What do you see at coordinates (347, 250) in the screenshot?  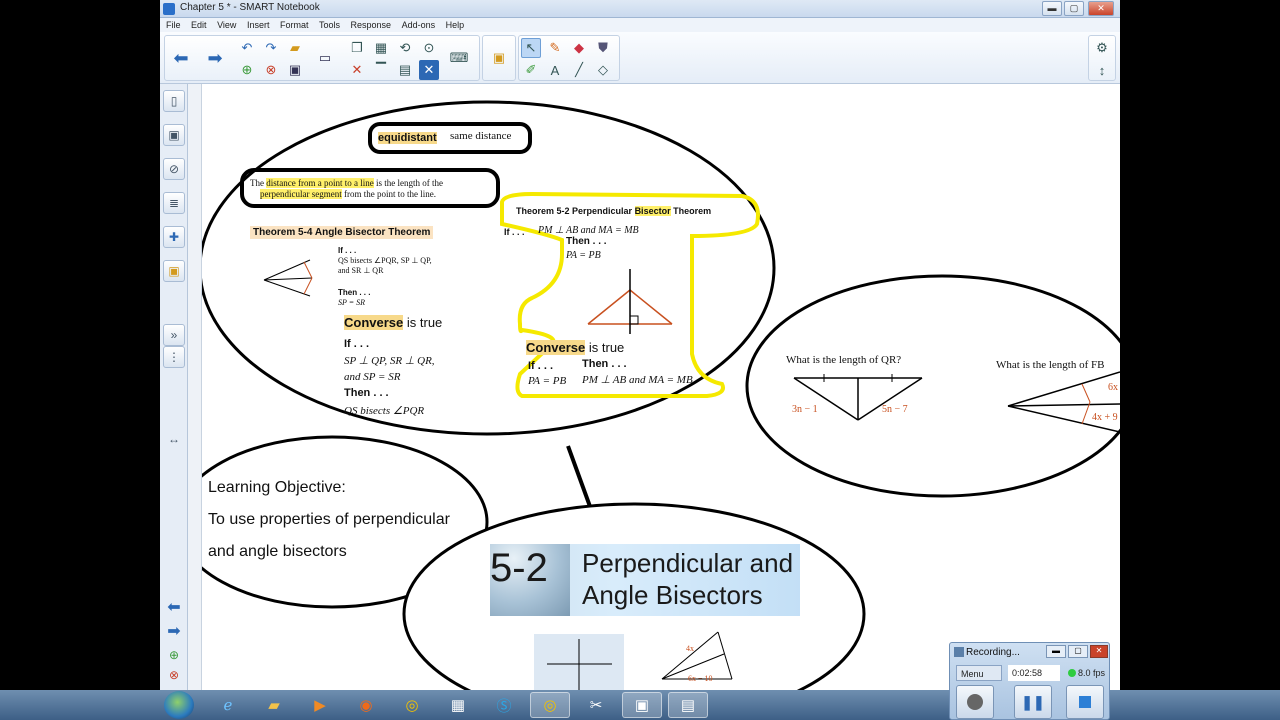 I see `thm54-if: If . . .` at bounding box center [347, 250].